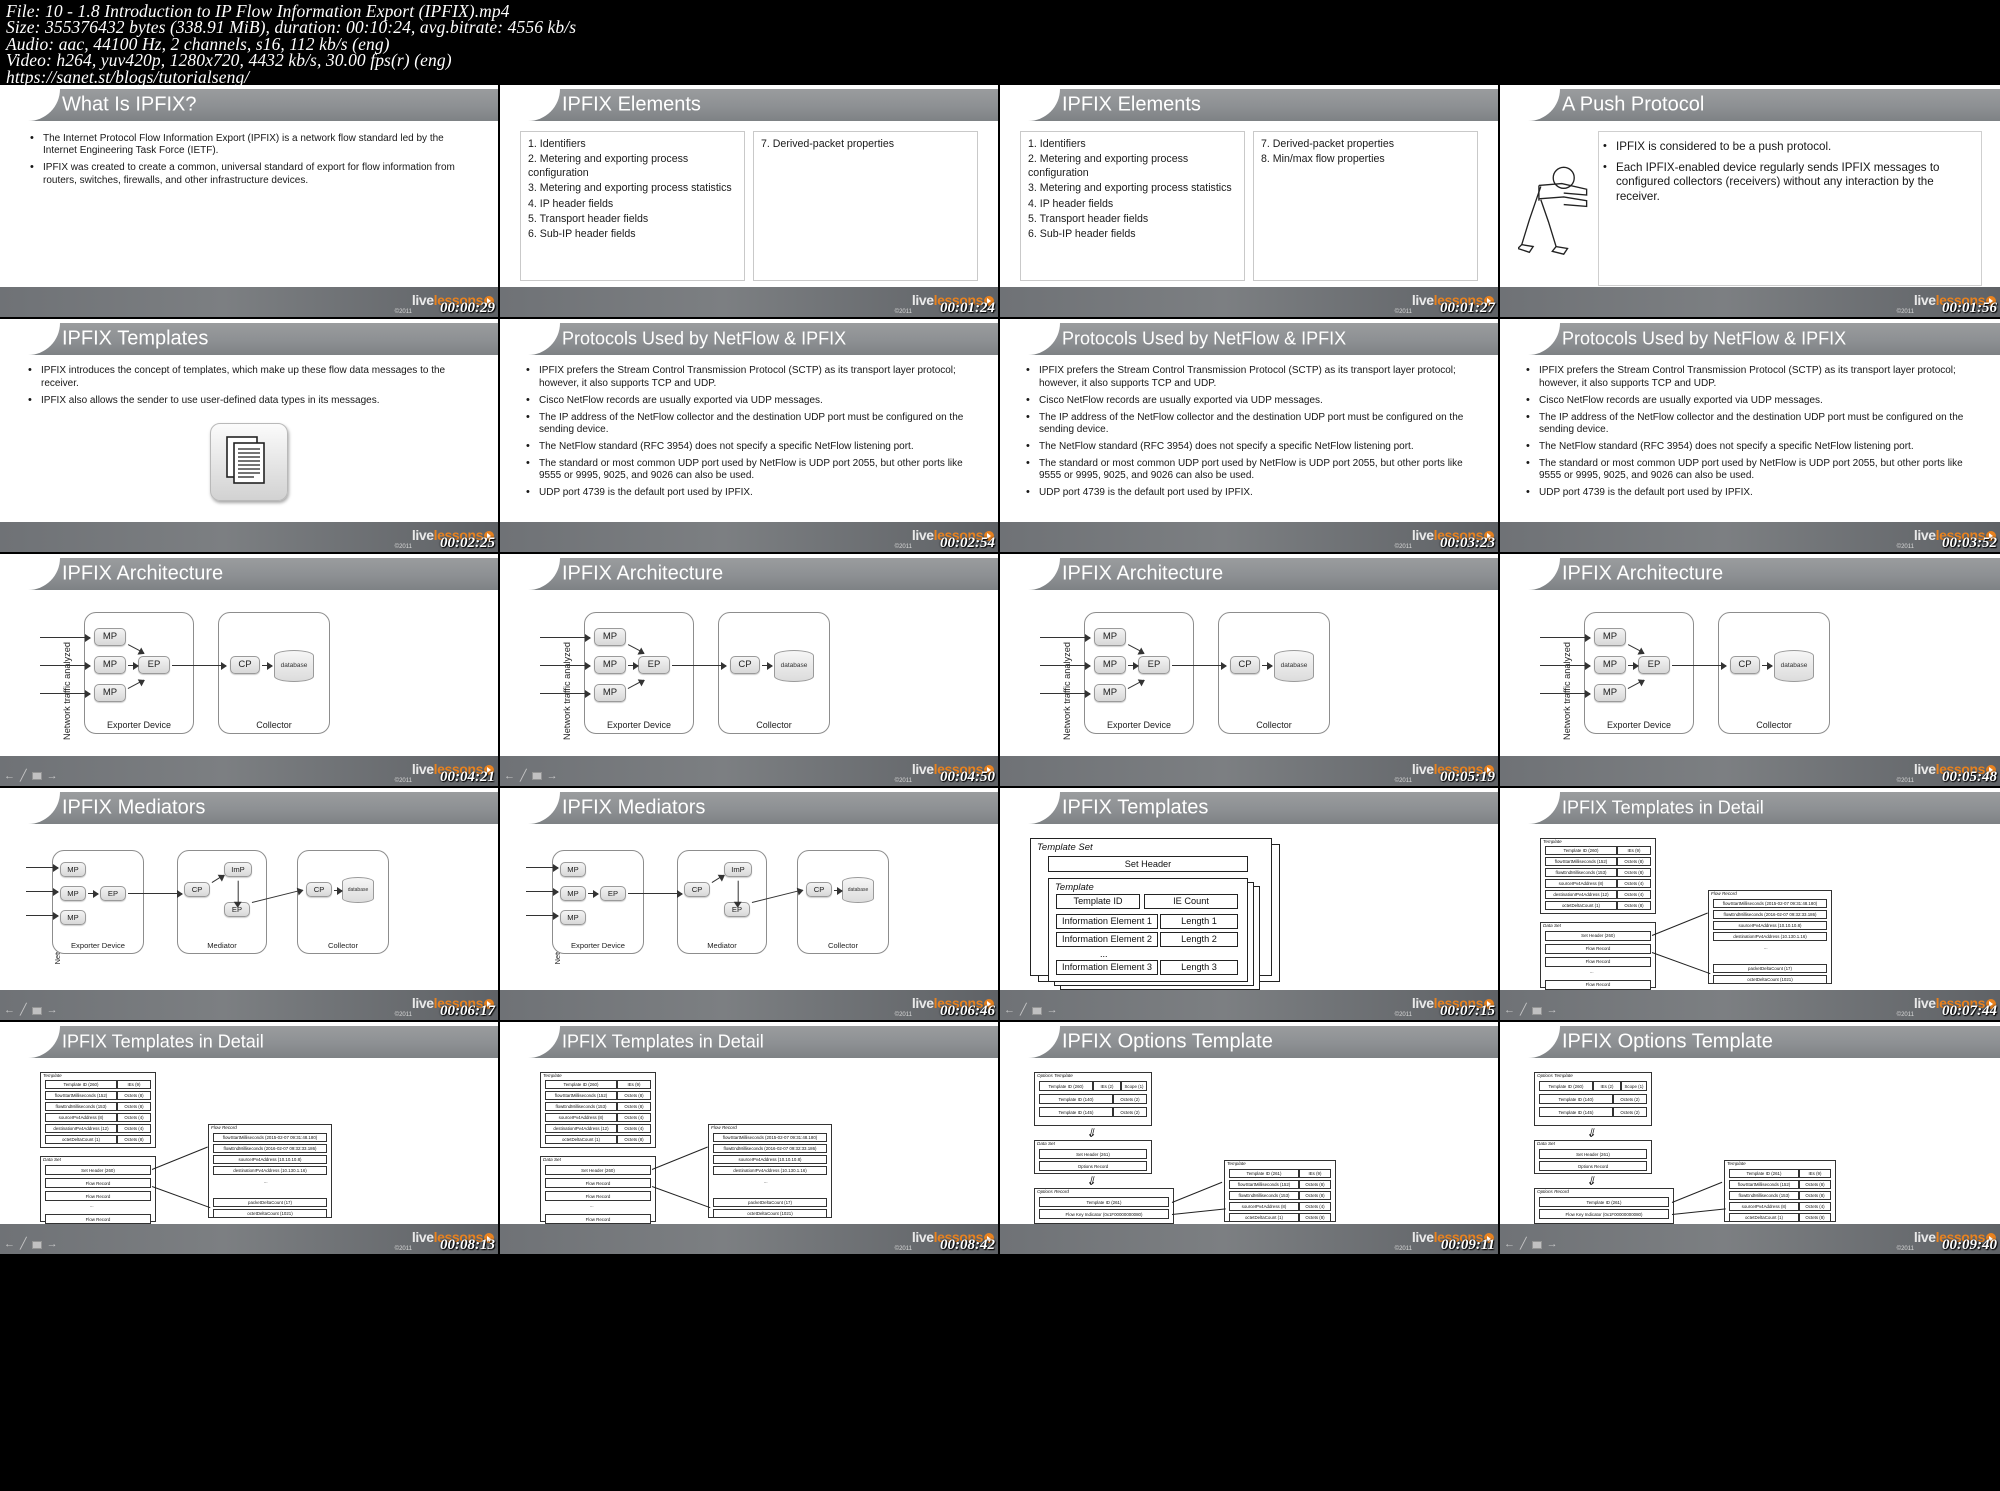 This screenshot has height=1491, width=2000. Describe the element at coordinates (1071, 203) in the screenshot. I see `element-item: 4. IP header fields` at that location.